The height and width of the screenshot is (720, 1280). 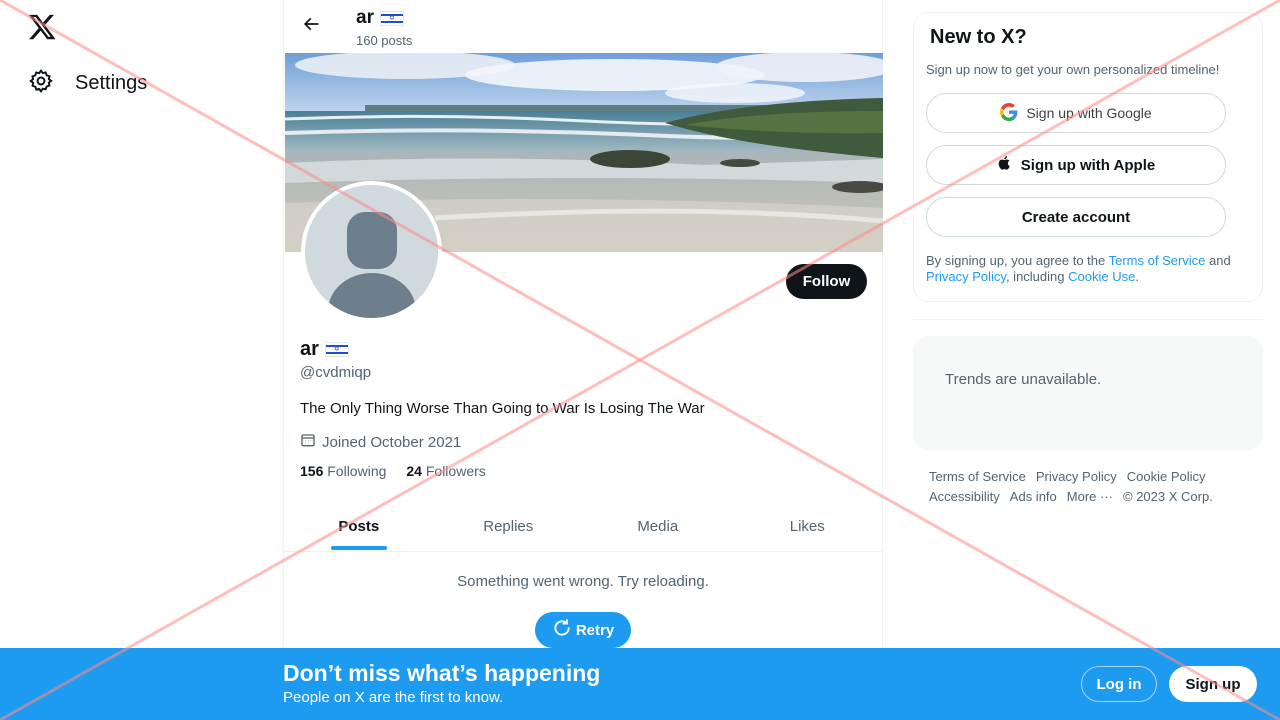 I want to click on prompt-title: Don’t miss what’s happening, so click(x=442, y=673).